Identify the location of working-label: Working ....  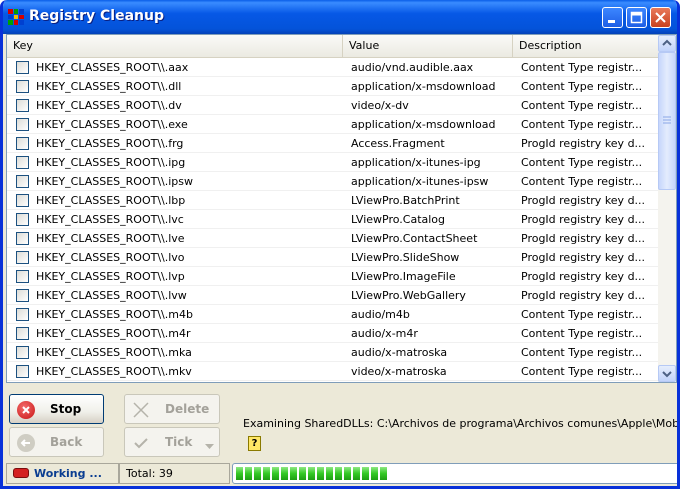
(68, 473).